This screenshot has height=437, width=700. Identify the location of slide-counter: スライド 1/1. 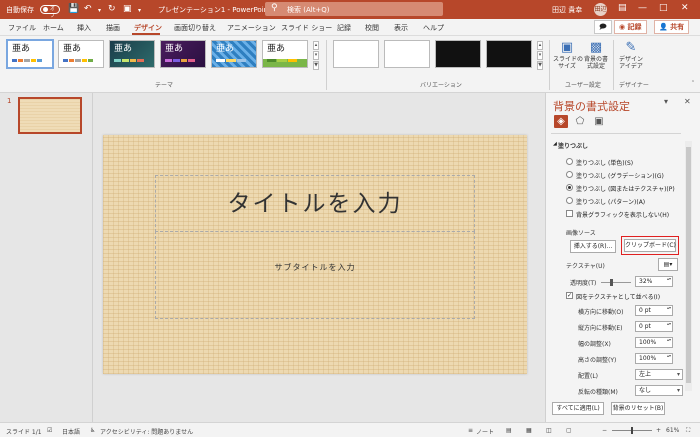
(24, 432).